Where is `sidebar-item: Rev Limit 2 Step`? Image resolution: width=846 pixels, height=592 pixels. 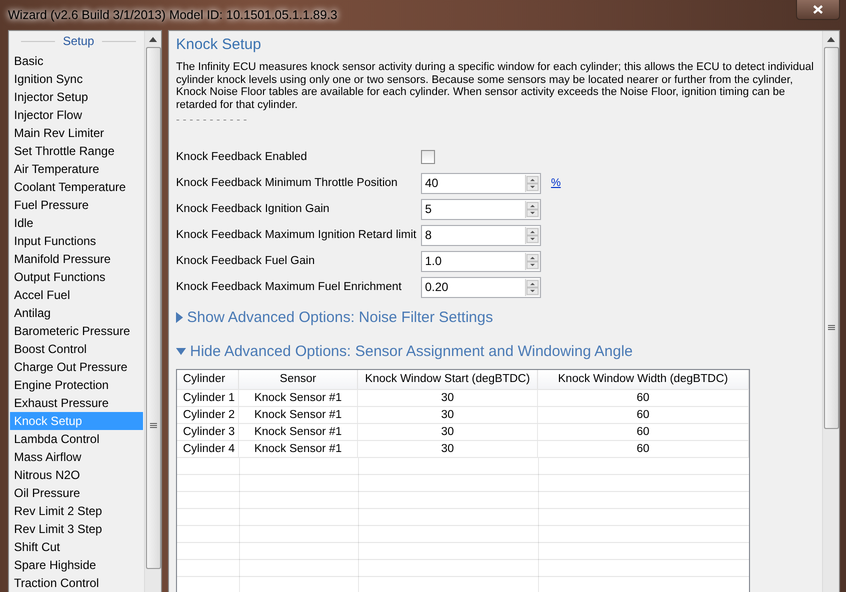
sidebar-item: Rev Limit 2 Step is located at coordinates (76, 511).